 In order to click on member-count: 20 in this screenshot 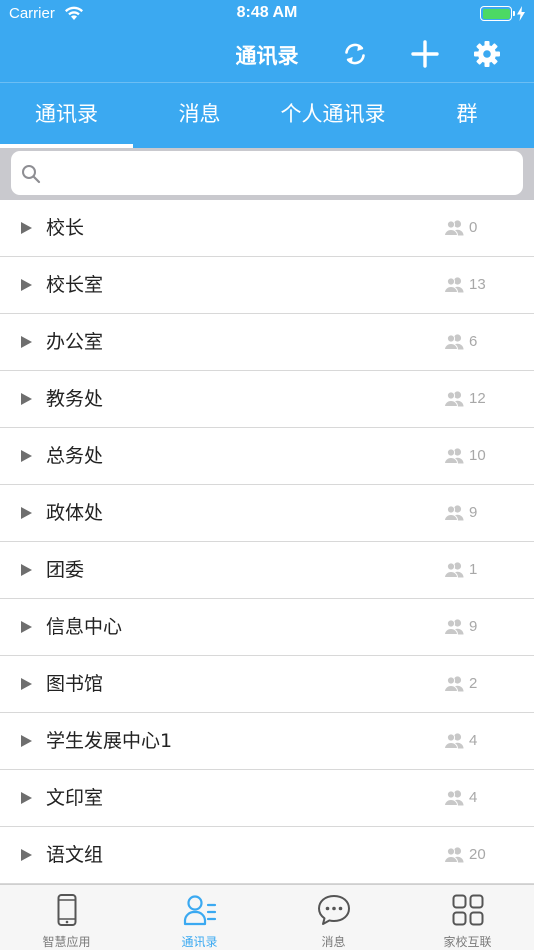, I will do `click(477, 854)`.